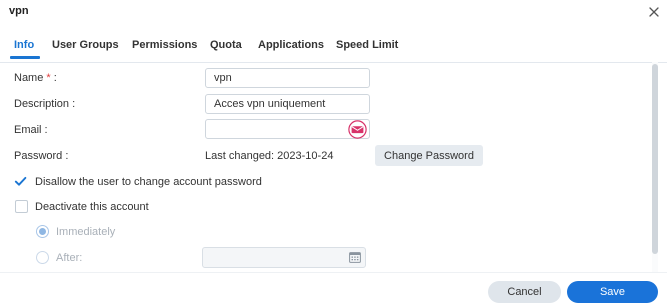 Image resolution: width=667 pixels, height=305 pixels. What do you see at coordinates (42, 257) in the screenshot?
I see `after-radio` at bounding box center [42, 257].